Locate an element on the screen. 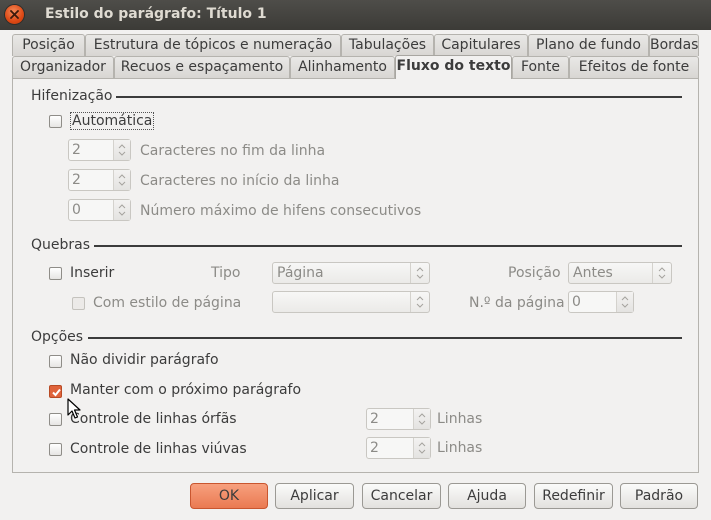 Image resolution: width=711 pixels, height=520 pixels. automatic-hyphenation-label: Automática is located at coordinates (112, 121).